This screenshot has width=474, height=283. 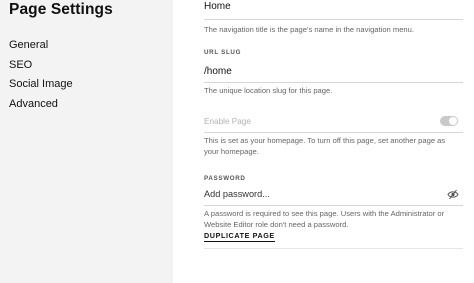 What do you see at coordinates (41, 107) in the screenshot?
I see `sidebar-item-advanced: Advanced` at bounding box center [41, 107].